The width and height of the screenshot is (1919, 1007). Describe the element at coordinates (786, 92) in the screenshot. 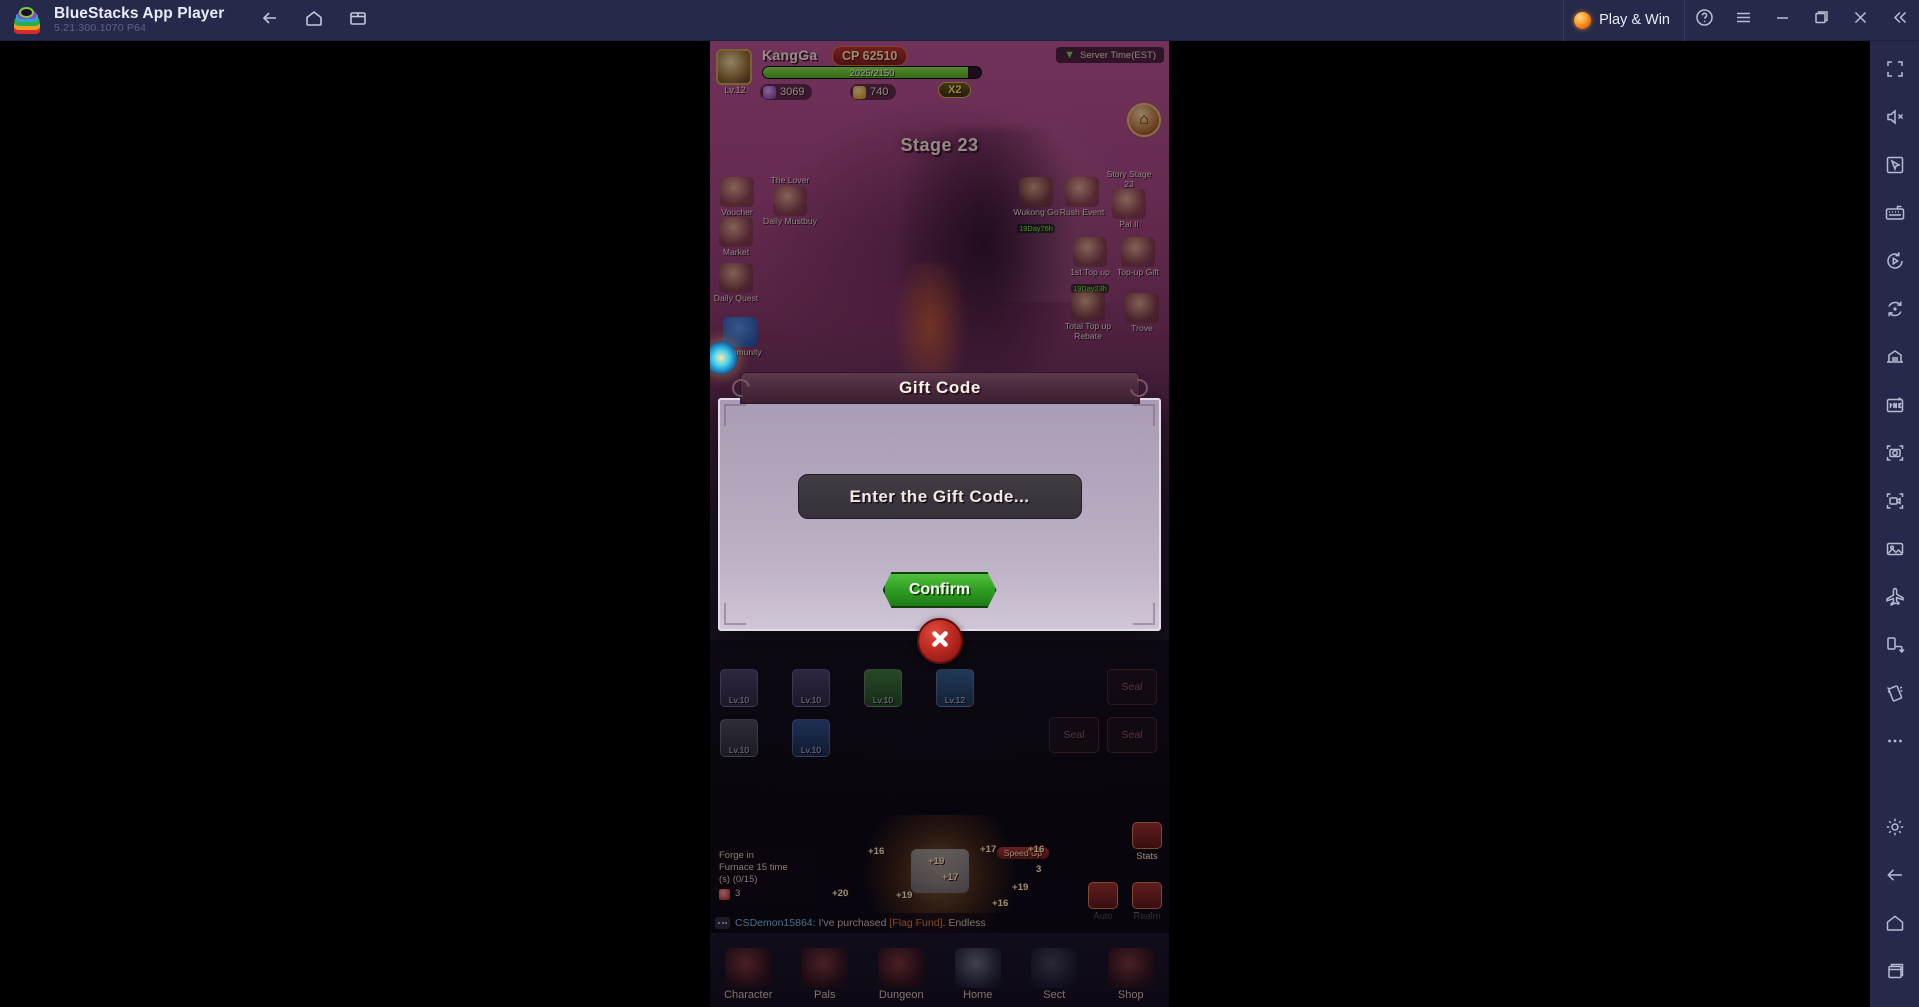

I see `resource-gem: 3069` at that location.